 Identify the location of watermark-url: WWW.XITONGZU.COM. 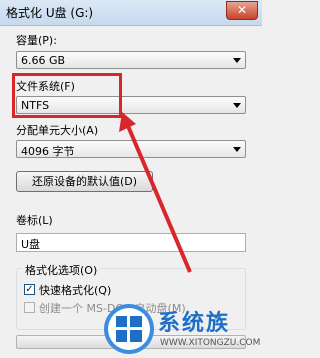
(210, 343).